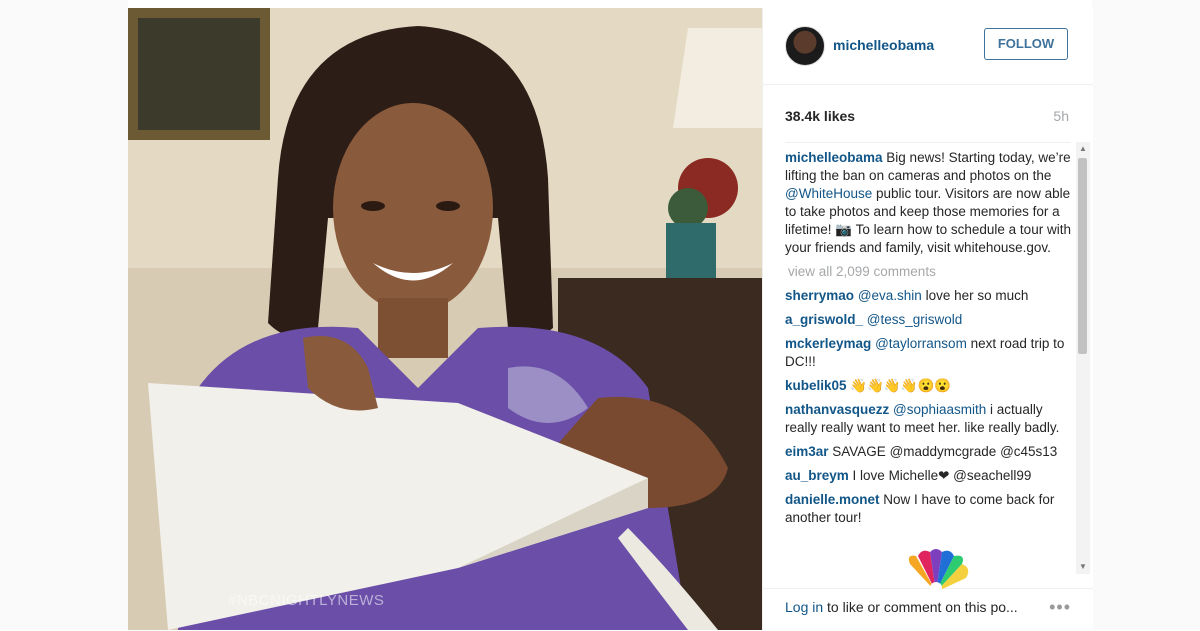 The height and width of the screenshot is (631, 1200). What do you see at coordinates (820, 116) in the screenshot?
I see `likes-count: 38.4k likes` at bounding box center [820, 116].